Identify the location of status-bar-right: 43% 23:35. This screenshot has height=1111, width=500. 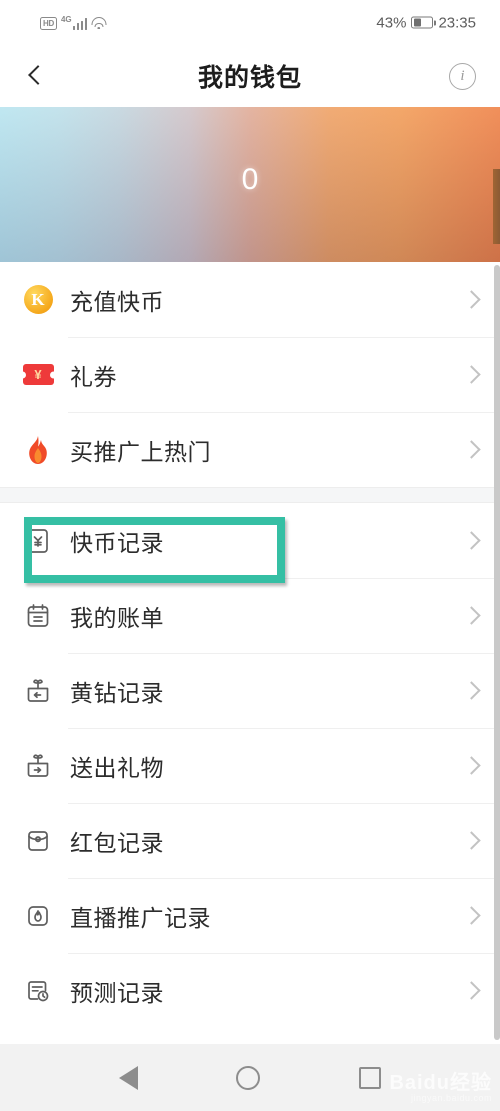
(426, 22).